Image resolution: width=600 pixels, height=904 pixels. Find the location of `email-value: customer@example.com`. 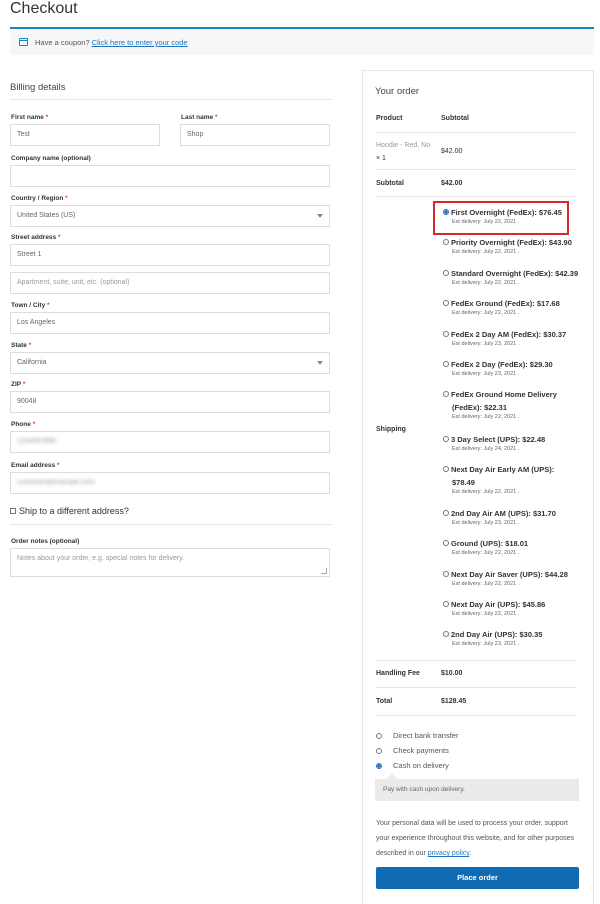

email-value: customer@example.com is located at coordinates (56, 482).